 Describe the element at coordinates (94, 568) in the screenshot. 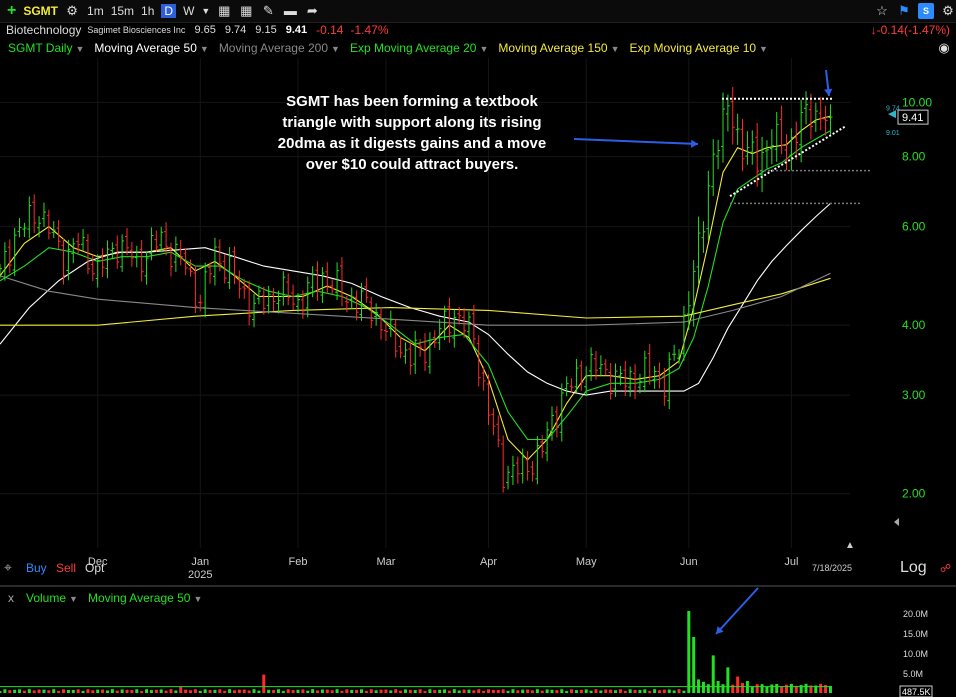

I see `opt-button: Opt` at that location.